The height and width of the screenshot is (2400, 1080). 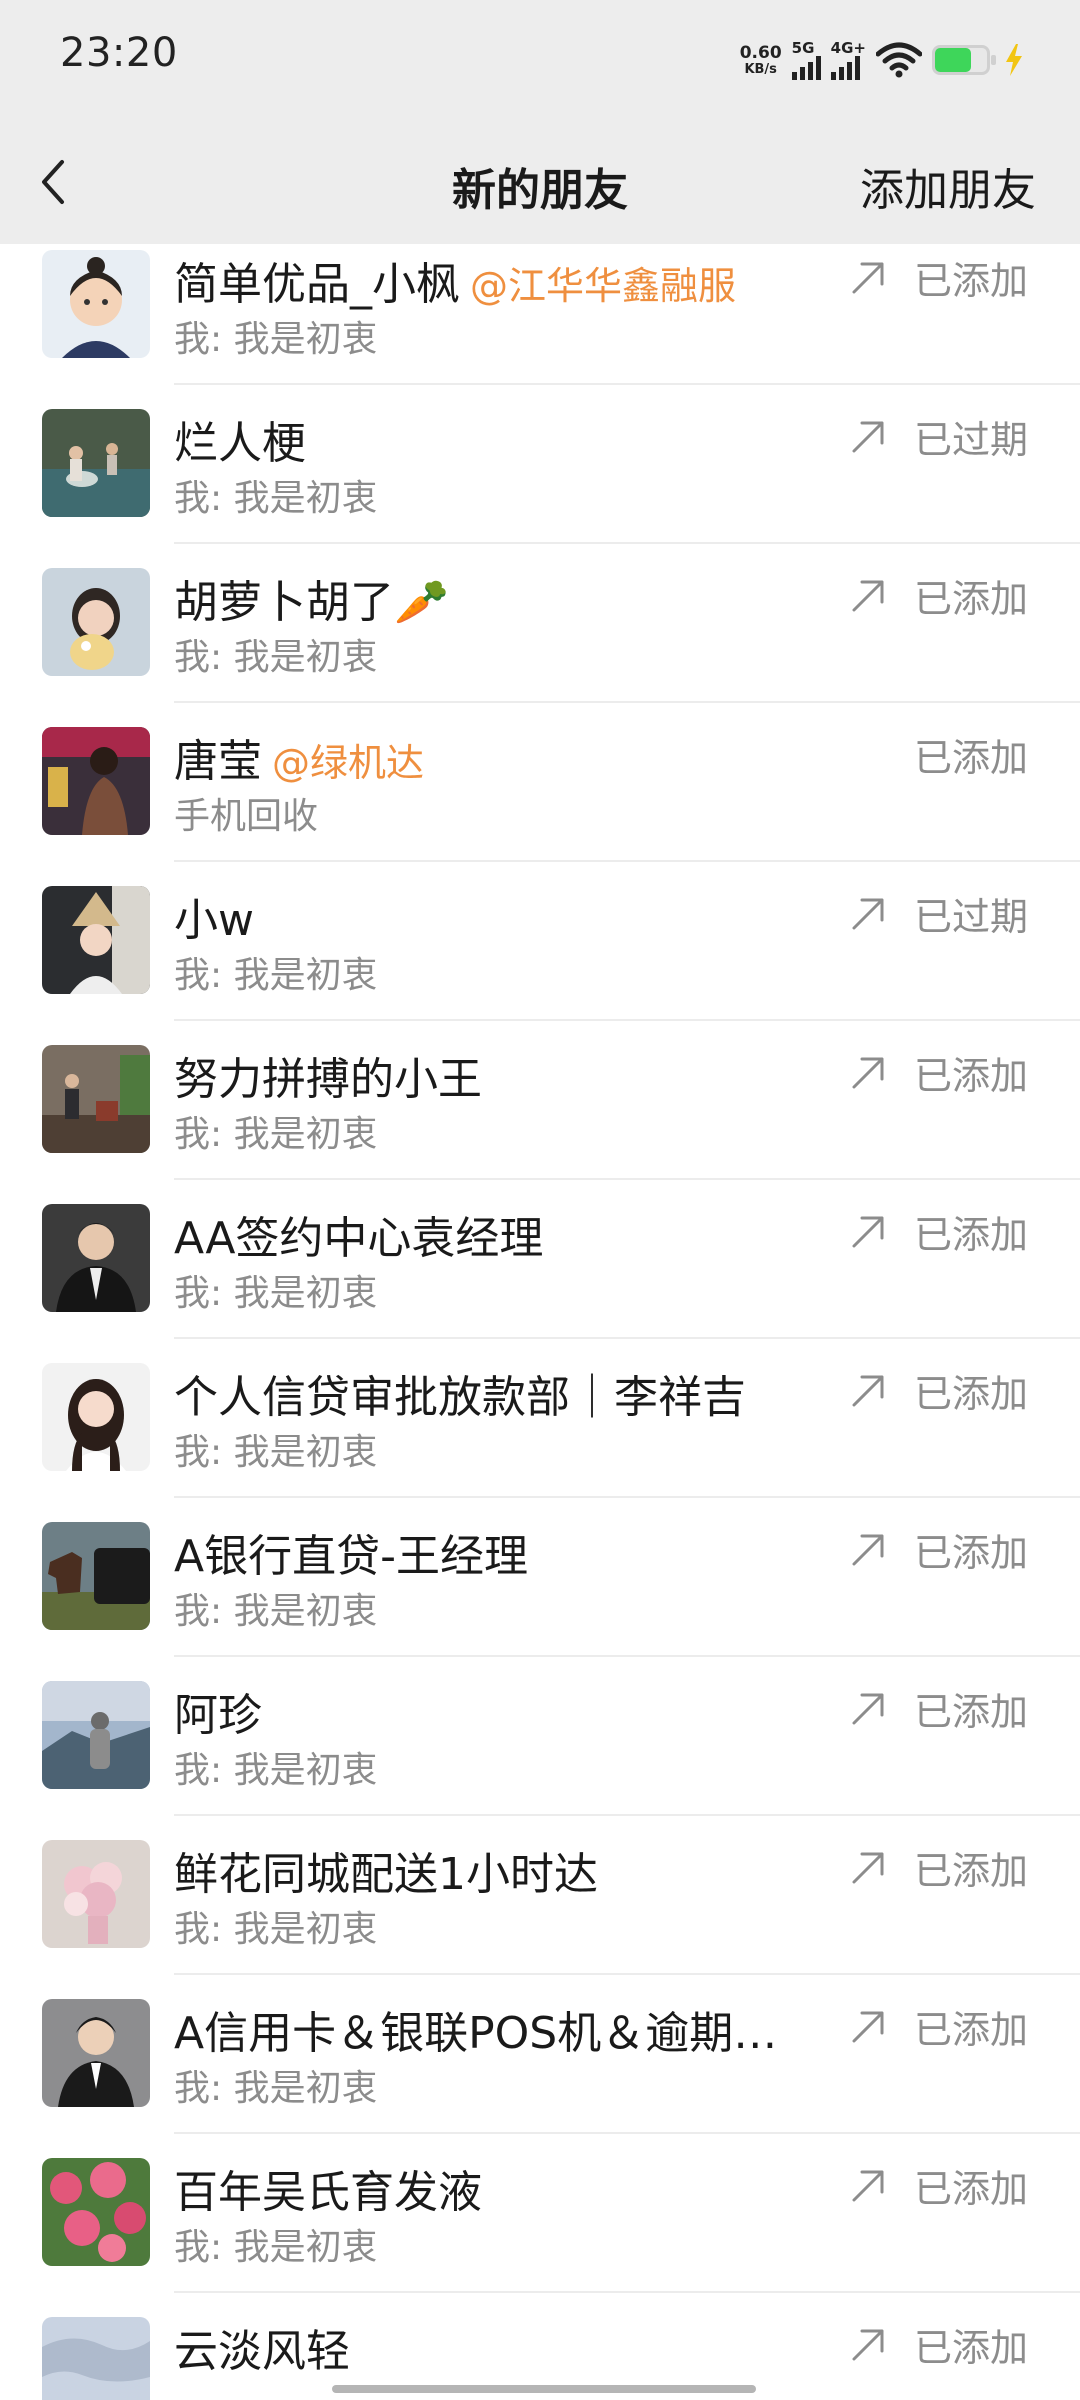 What do you see at coordinates (218, 761) in the screenshot?
I see `friend-name-text: 唐莹` at bounding box center [218, 761].